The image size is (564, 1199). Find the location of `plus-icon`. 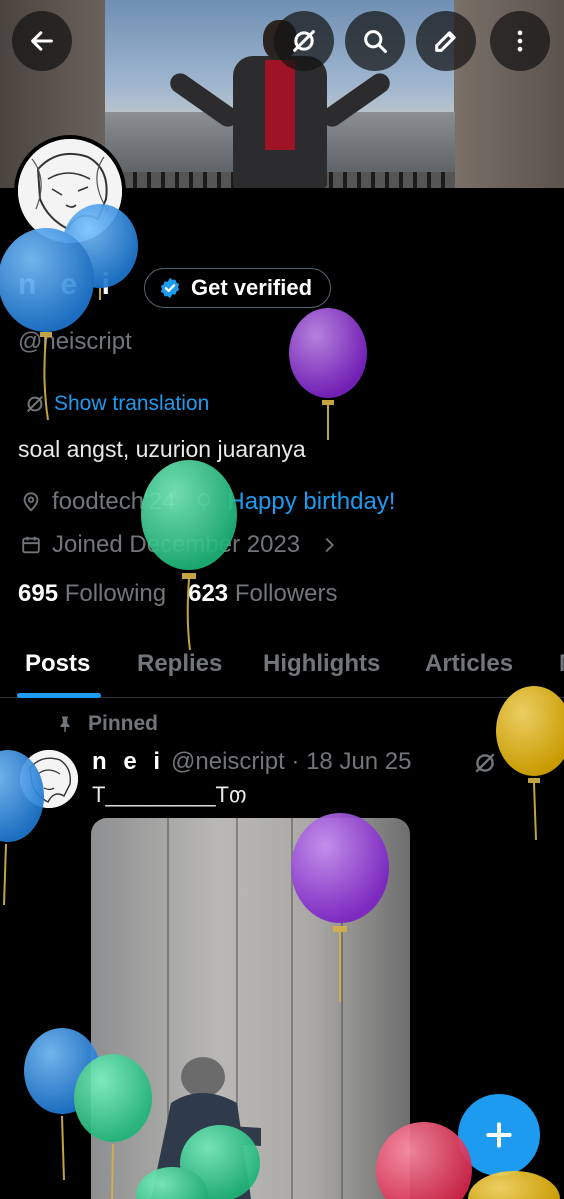

plus-icon is located at coordinates (499, 1135).